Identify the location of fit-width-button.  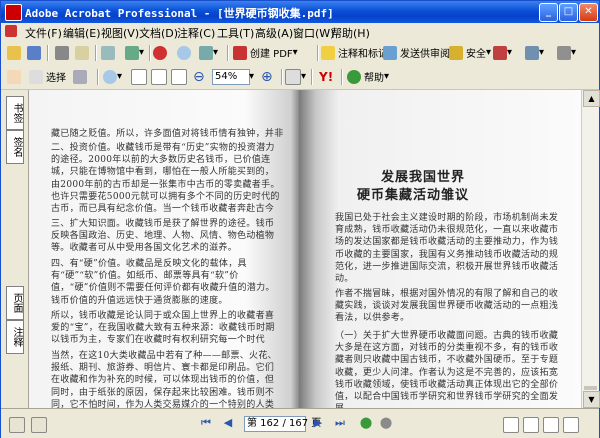
(179, 76).